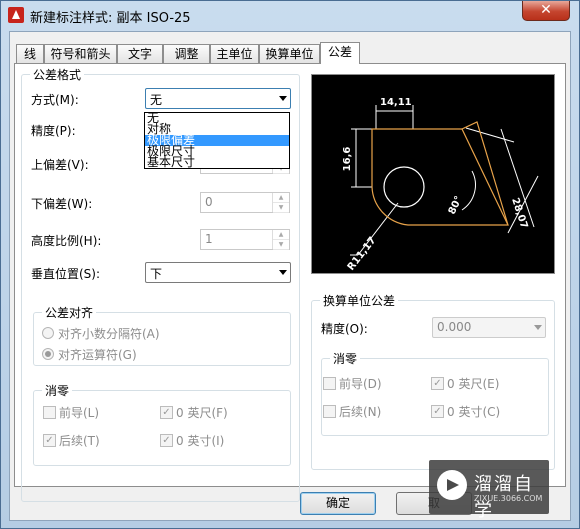  Describe the element at coordinates (454, 327) in the screenshot. I see `alt-precision-value: 0.000` at that location.